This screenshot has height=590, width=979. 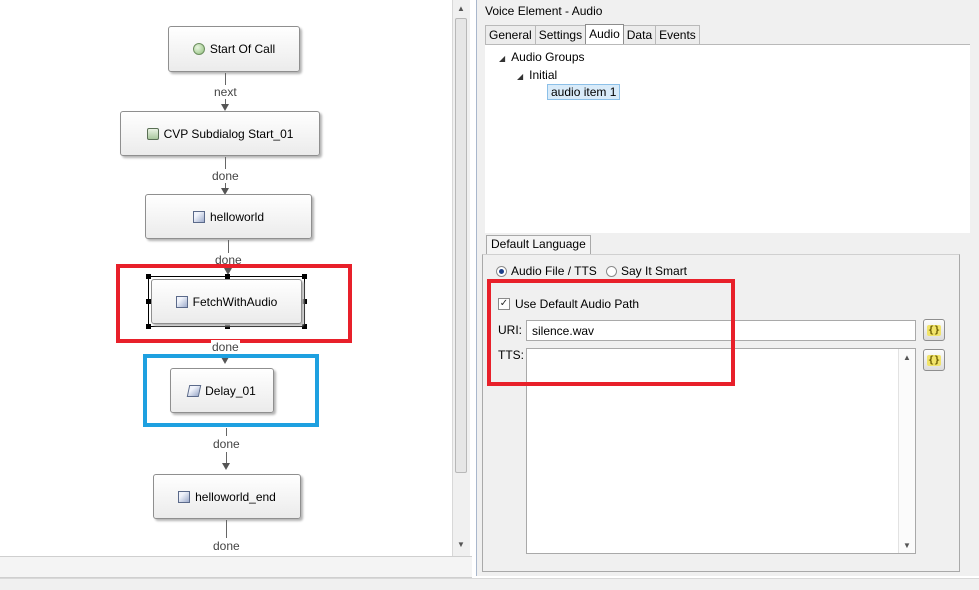 I want to click on tree-item-audio-groups: ◢ Audio Groups, so click(x=542, y=57).